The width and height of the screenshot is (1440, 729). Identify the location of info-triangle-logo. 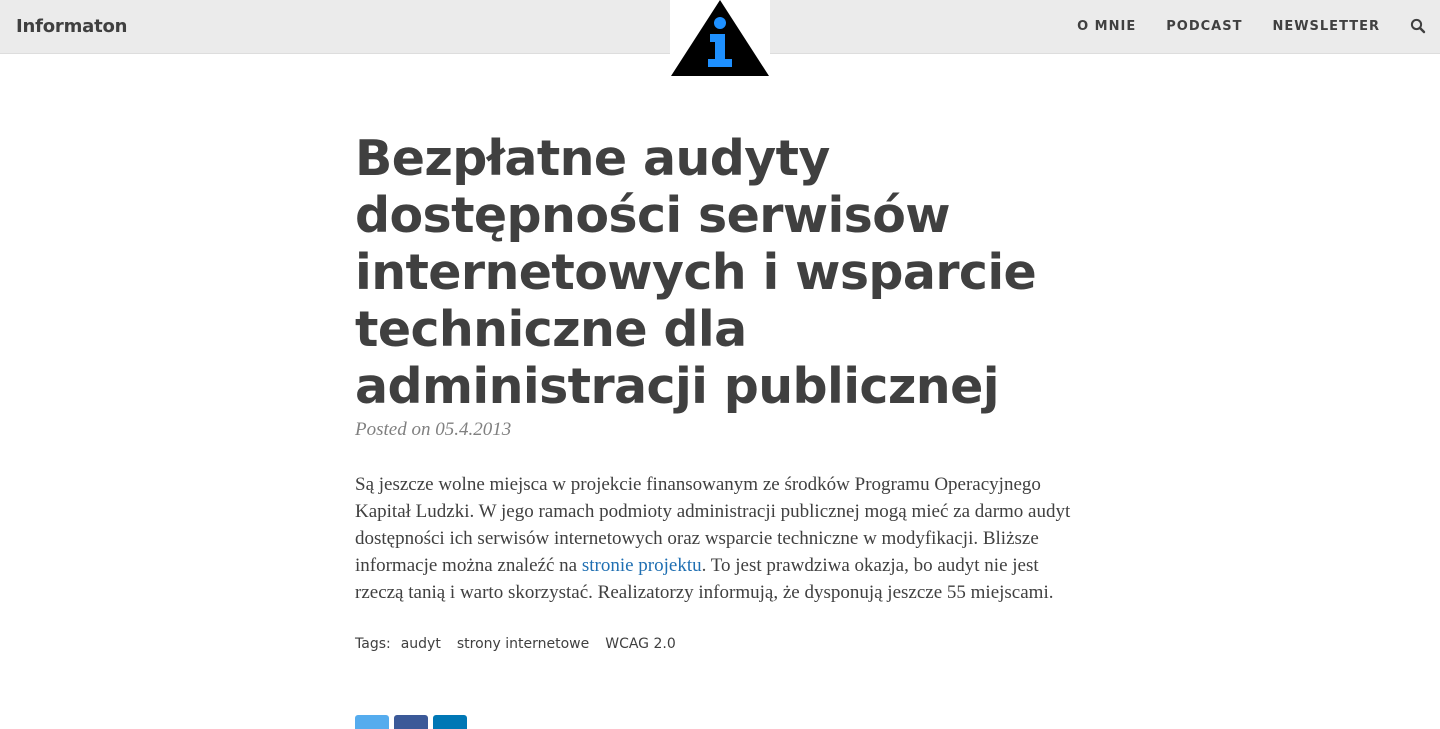
(720, 39).